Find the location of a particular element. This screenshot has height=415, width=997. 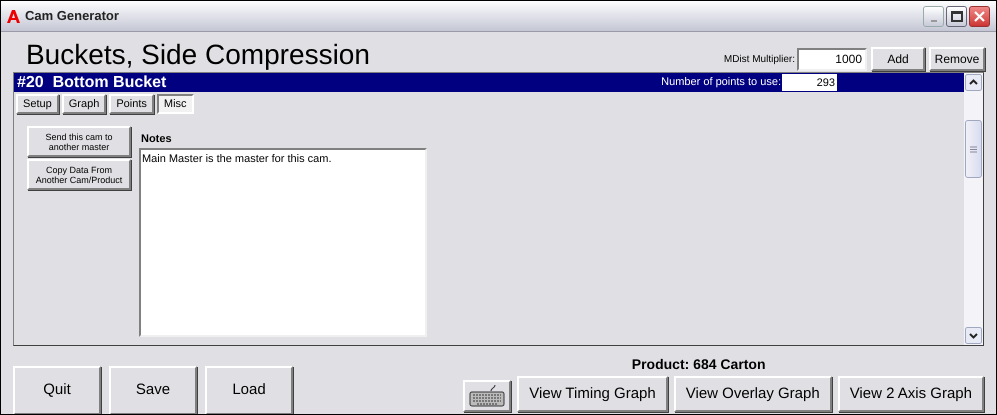

grip-icon is located at coordinates (973, 149).